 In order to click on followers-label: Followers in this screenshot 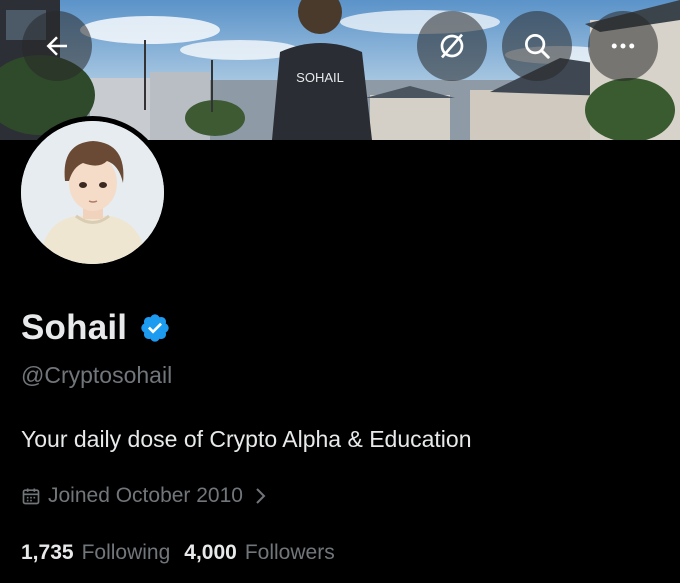, I will do `click(289, 552)`.